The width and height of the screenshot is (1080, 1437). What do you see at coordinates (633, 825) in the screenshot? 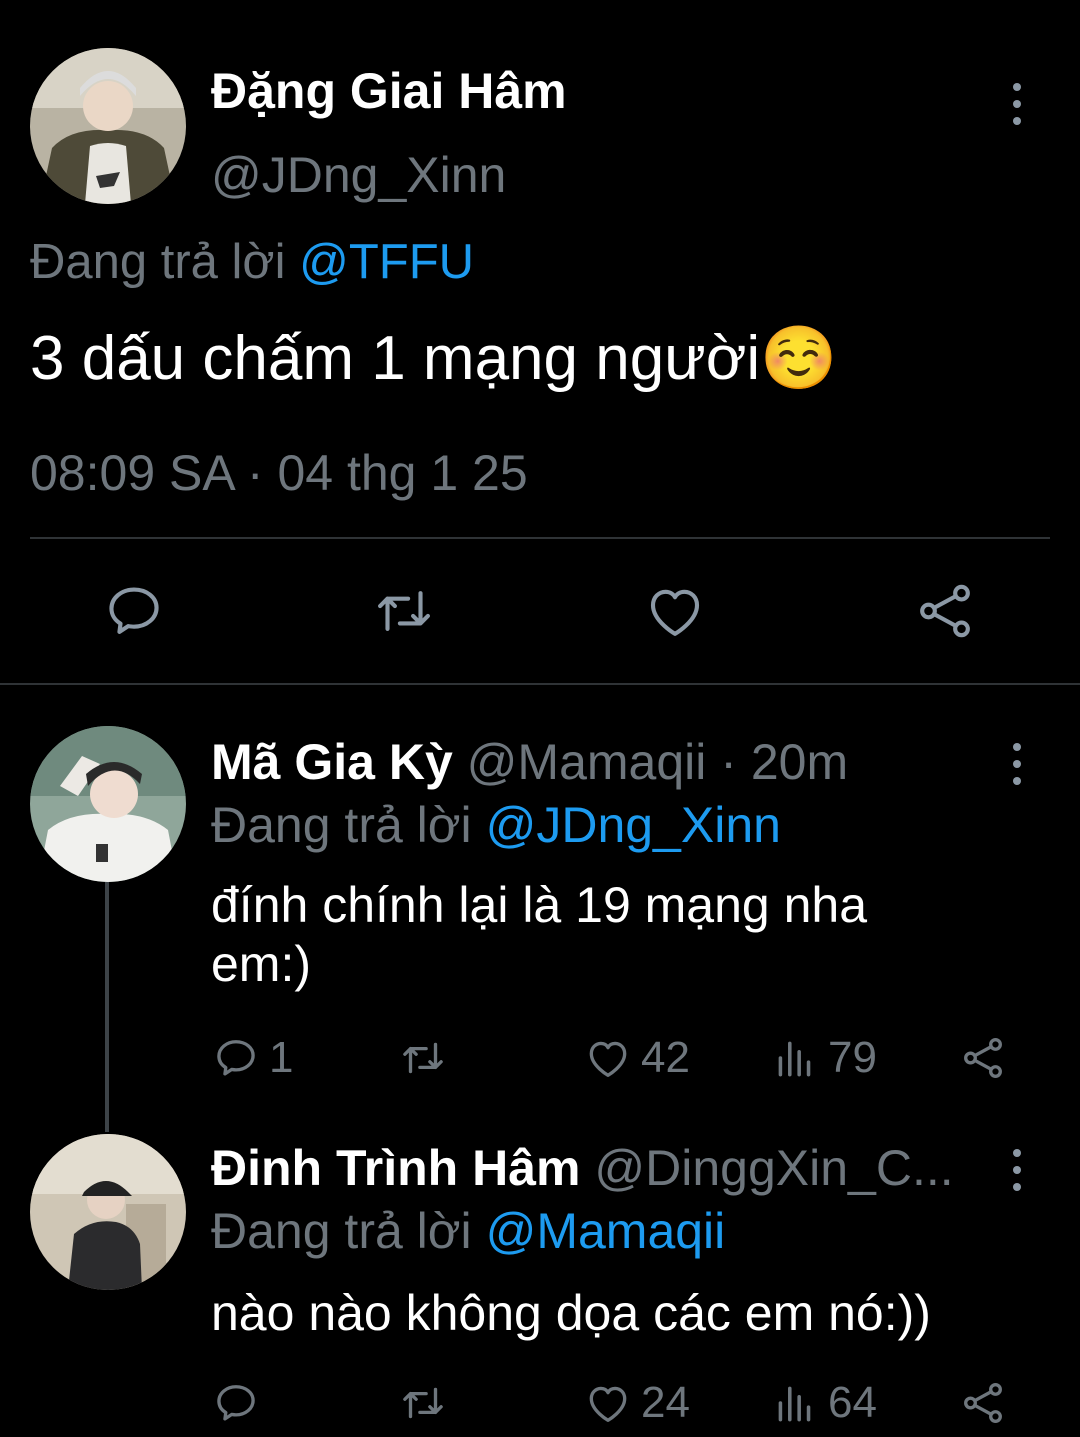
I see `reply-to-link: @JDng_Xinn` at bounding box center [633, 825].